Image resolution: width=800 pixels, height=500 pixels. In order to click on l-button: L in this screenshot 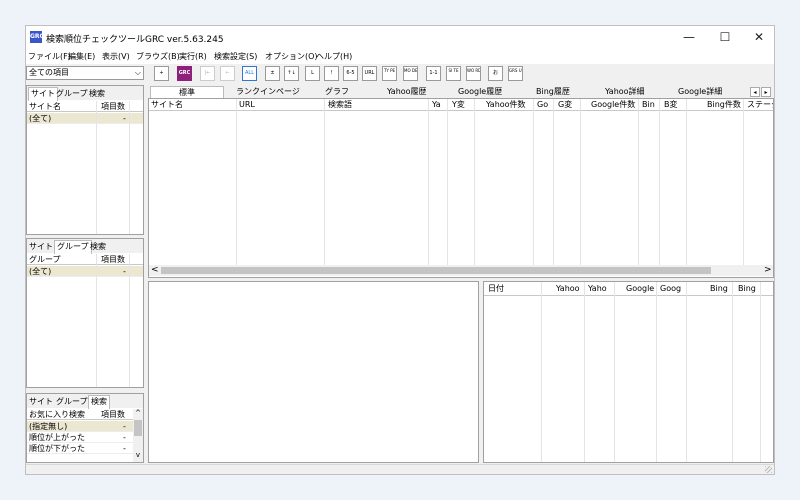, I will do `click(312, 73)`.